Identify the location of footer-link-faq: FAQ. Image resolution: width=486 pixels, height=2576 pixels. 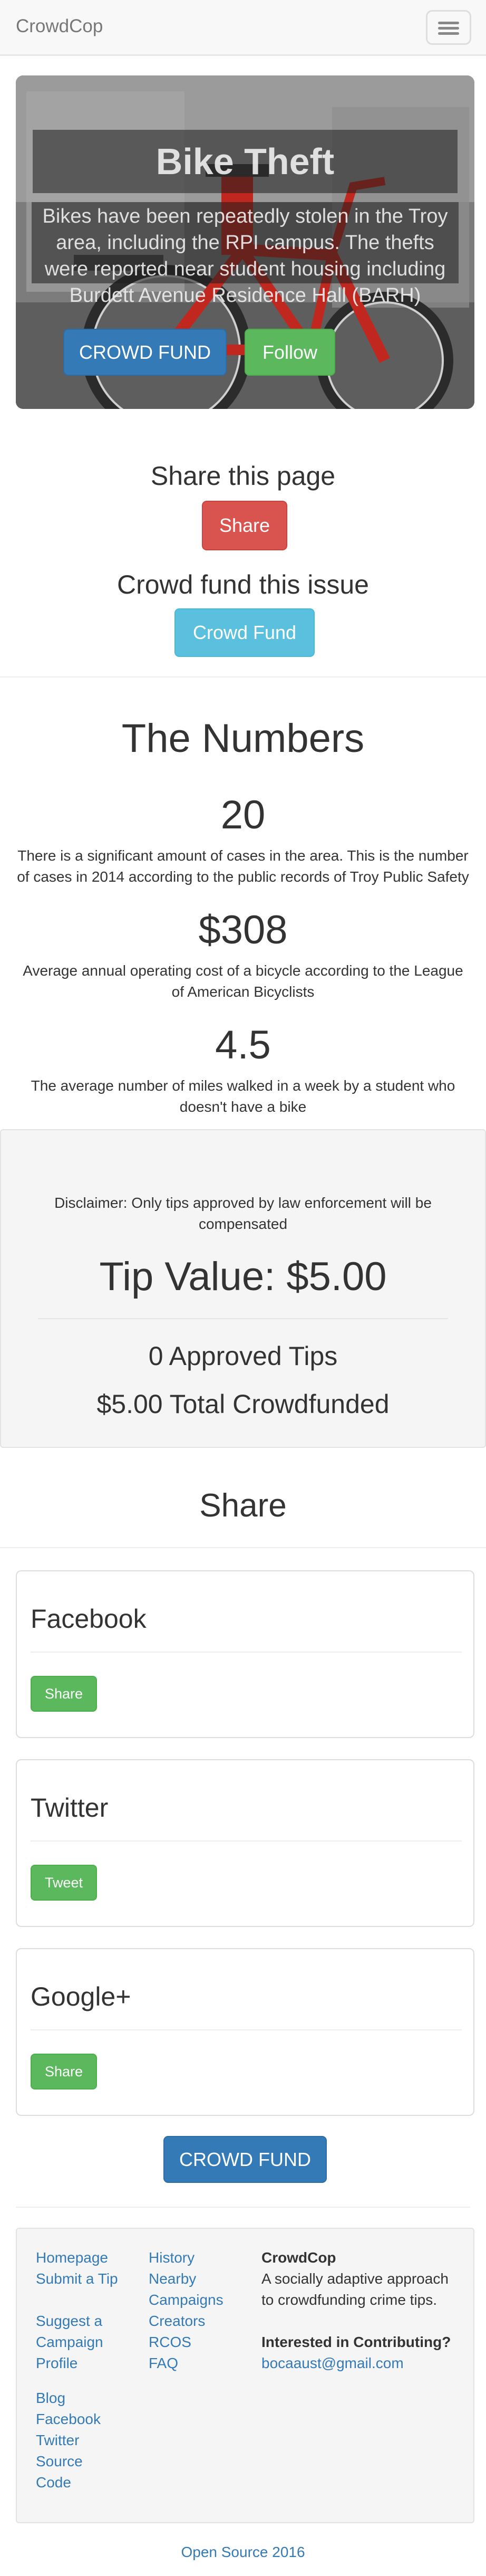
(163, 2363).